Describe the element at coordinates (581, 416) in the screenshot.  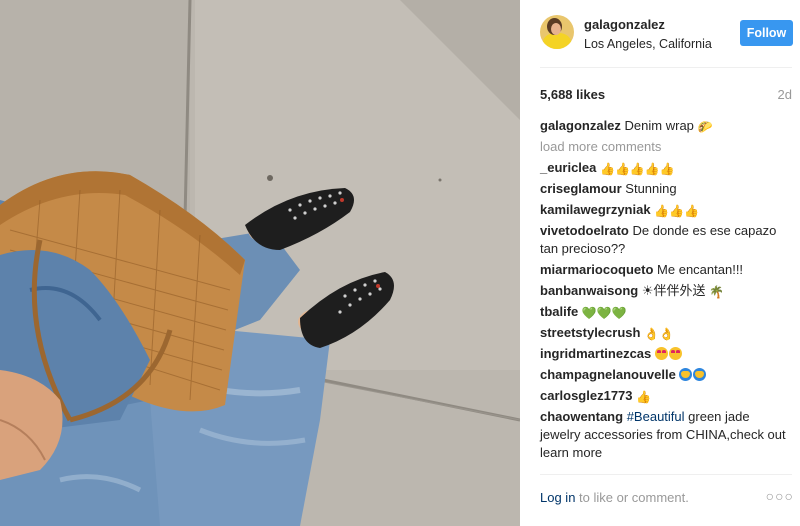
I see `comment-username: chaowentang` at that location.